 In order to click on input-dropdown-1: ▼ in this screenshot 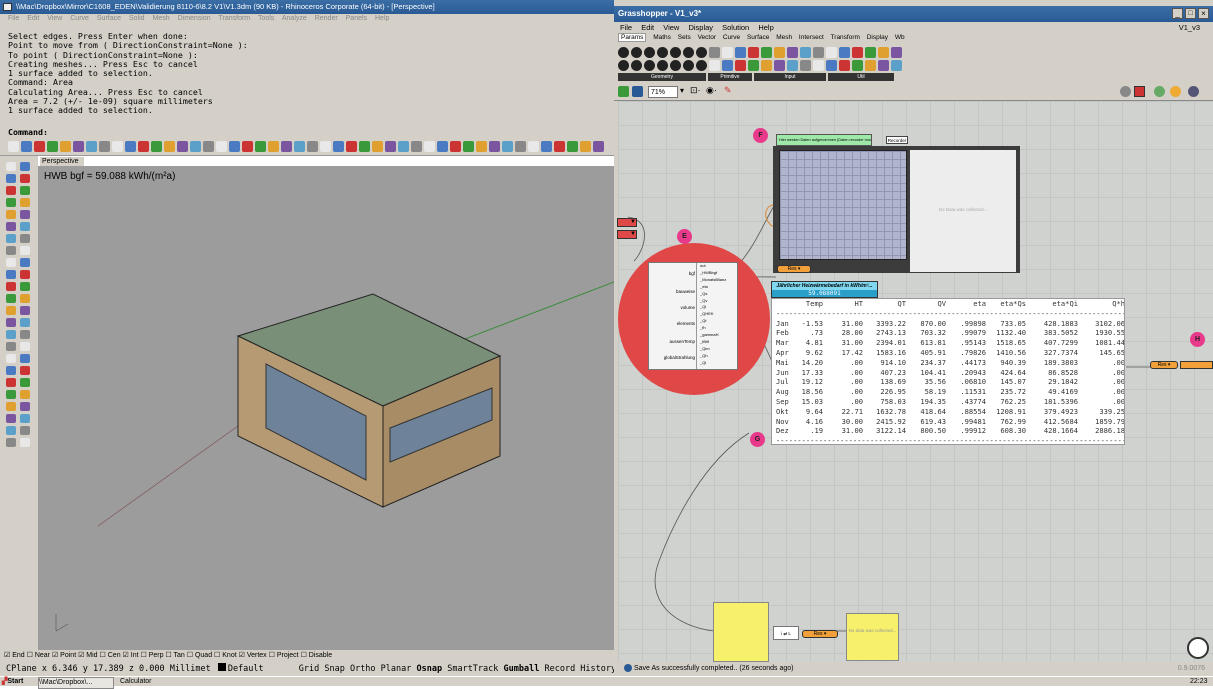, I will do `click(627, 222)`.